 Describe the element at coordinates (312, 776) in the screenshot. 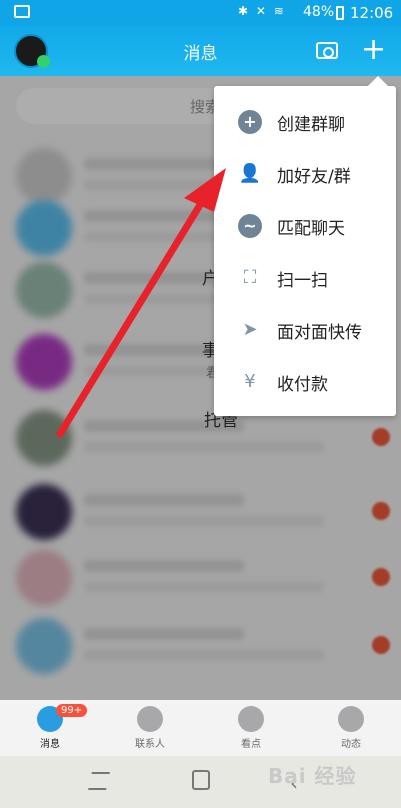

I see `watermark: Bai 经验` at that location.